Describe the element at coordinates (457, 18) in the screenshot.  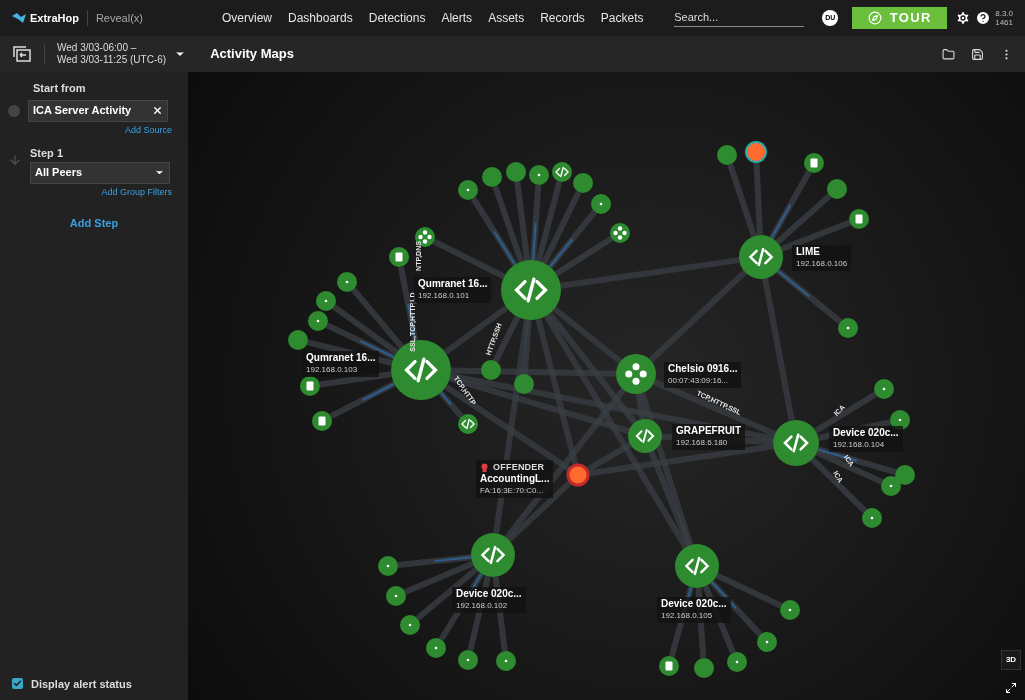
I see `nav-link: Alerts` at that location.